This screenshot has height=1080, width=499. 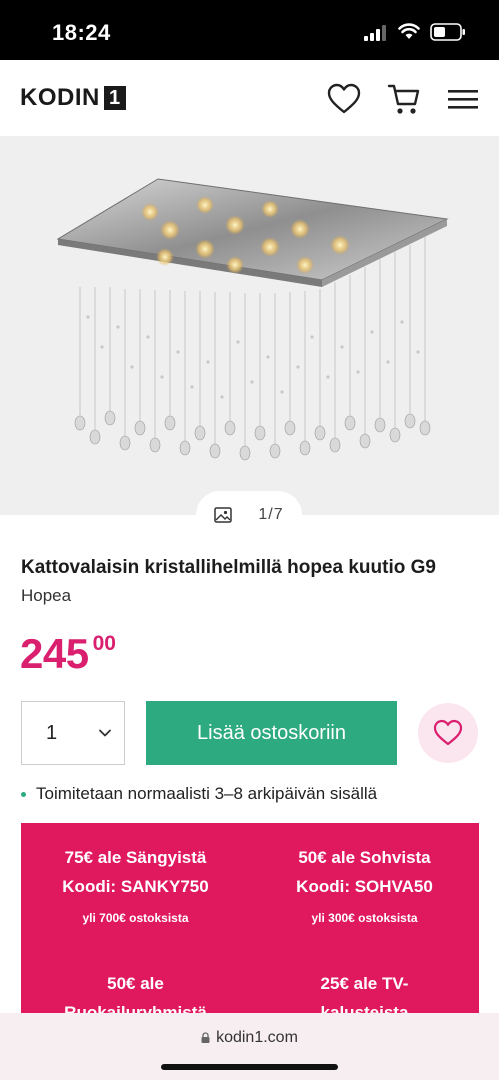 I want to click on promo-line1: 75€ ale Sängyistä, so click(x=135, y=857).